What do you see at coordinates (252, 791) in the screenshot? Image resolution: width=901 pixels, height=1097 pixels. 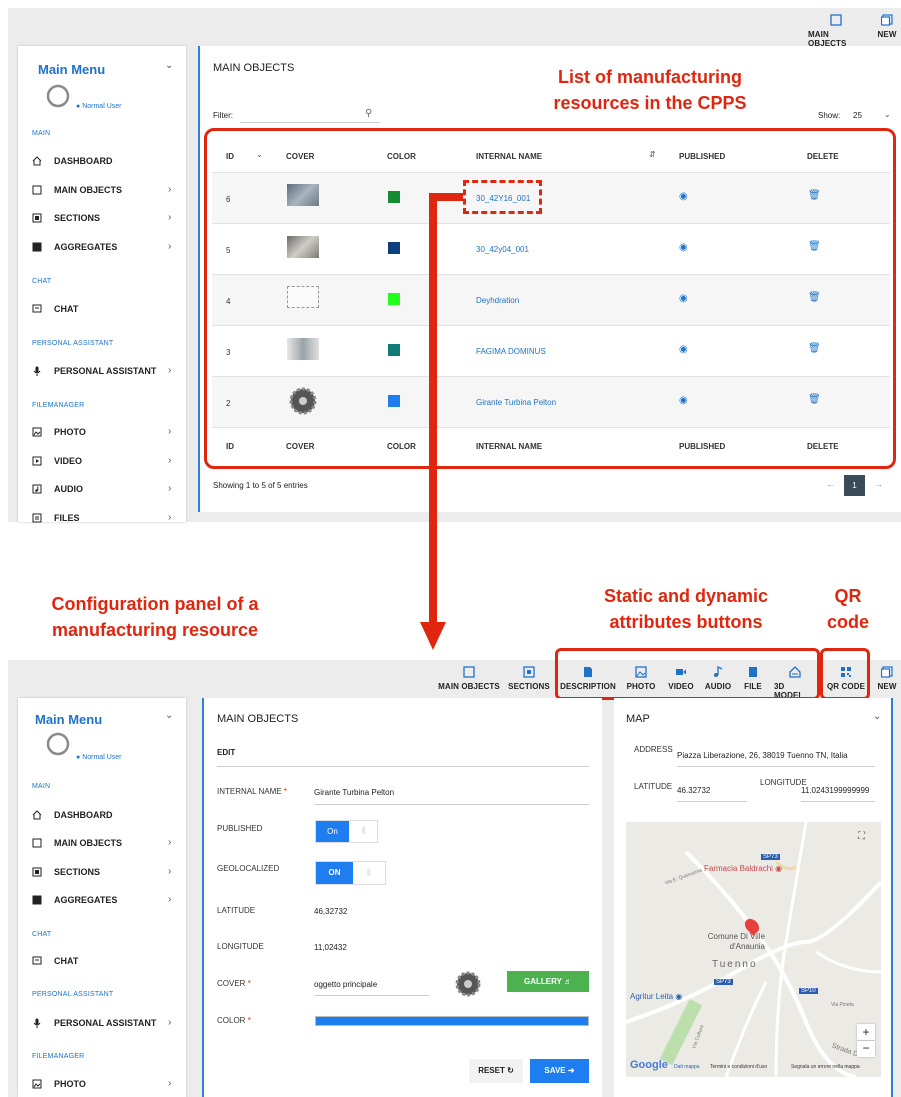 I see `internal-name-label: INTERNAL NAME *` at bounding box center [252, 791].